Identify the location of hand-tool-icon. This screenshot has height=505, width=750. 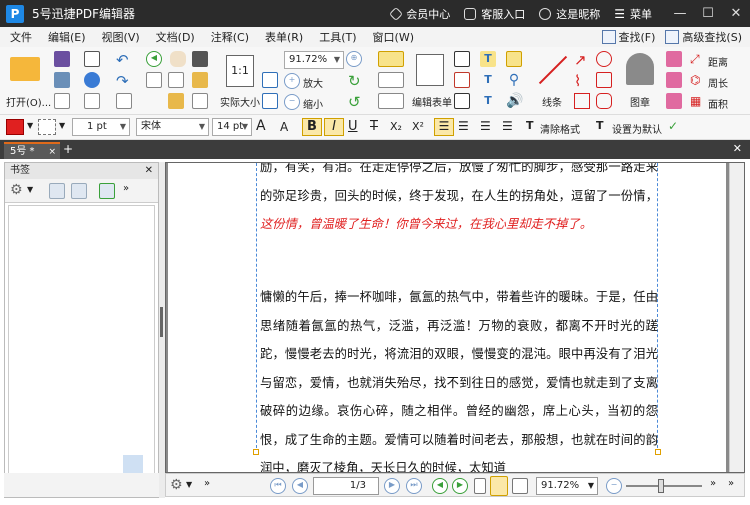
(178, 59).